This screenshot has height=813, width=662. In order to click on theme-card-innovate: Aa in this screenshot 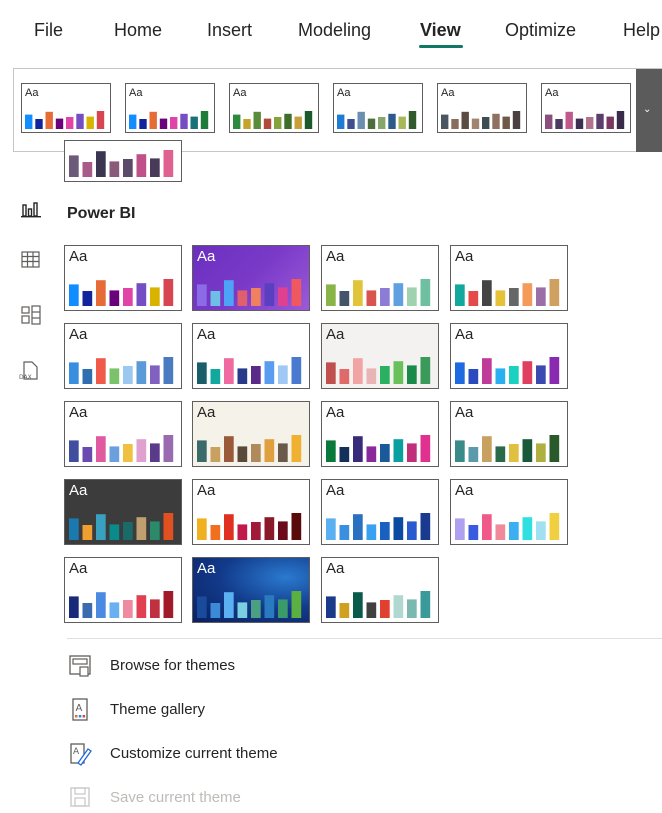, I will do `click(380, 434)`.